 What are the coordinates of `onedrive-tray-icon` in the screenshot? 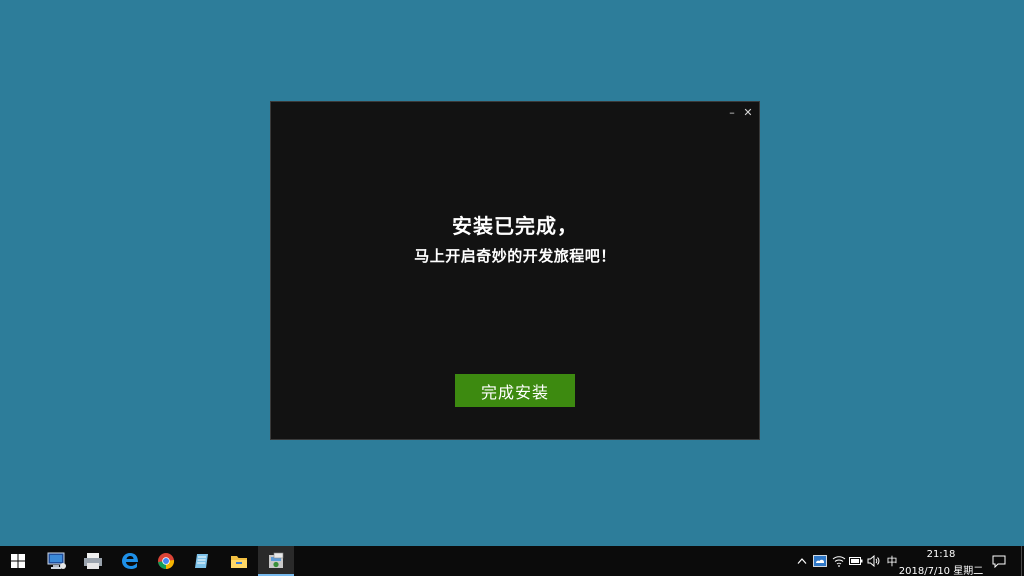 It's located at (820, 561).